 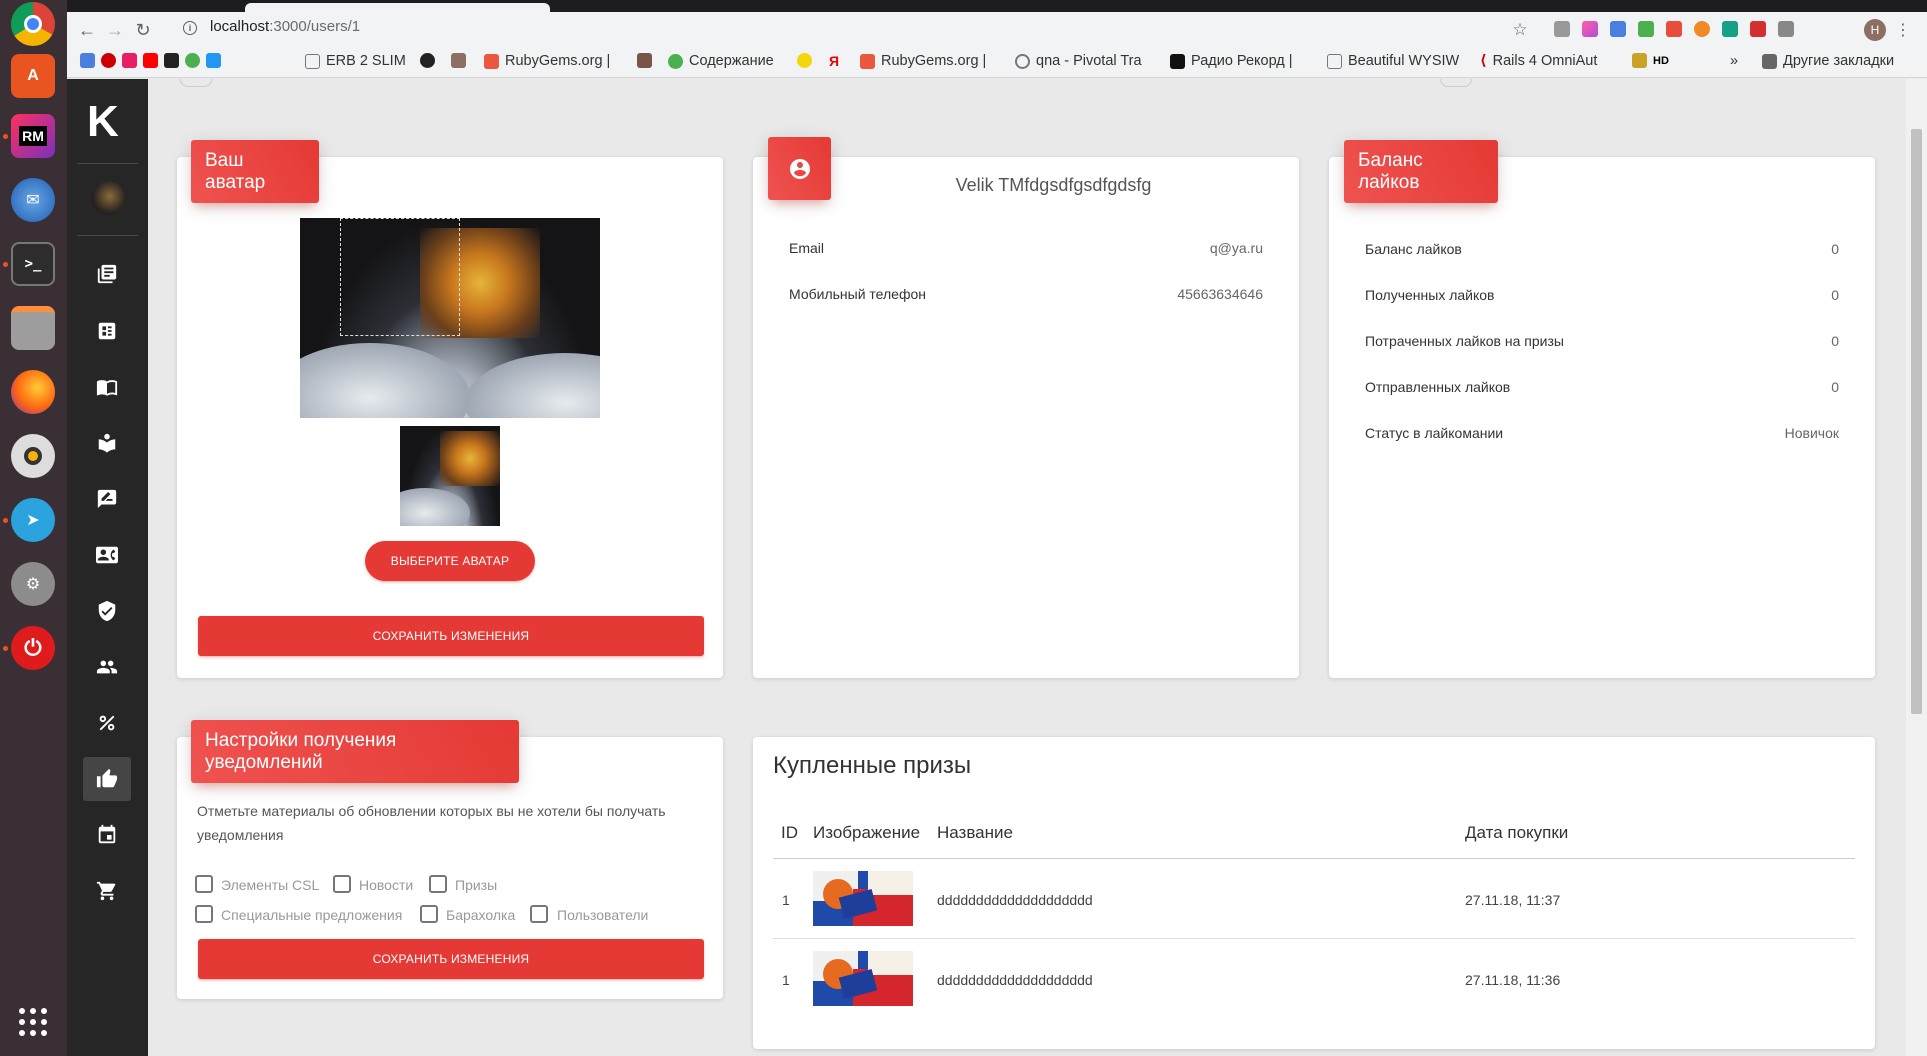 I want to click on sidebar-item-shop, so click(x=107, y=891).